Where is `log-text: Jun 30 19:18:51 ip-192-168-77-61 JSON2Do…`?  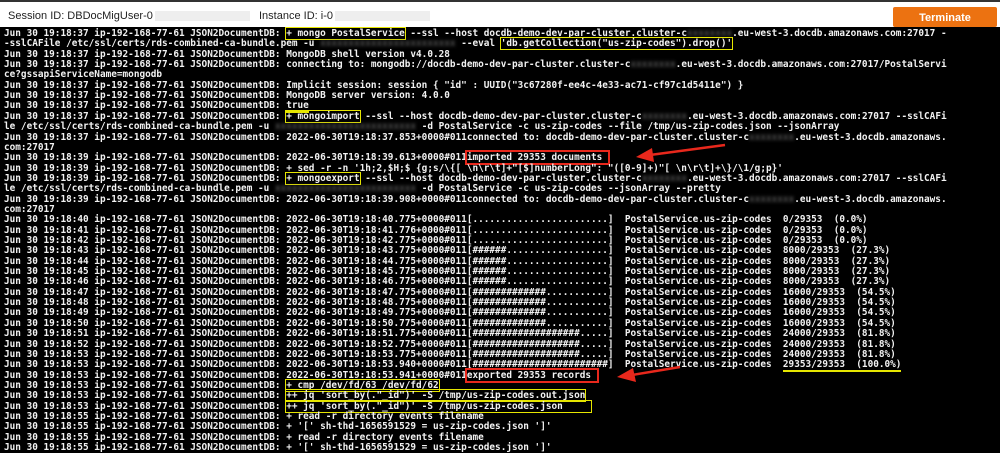
log-text: Jun 30 19:18:51 ip-192-168-77-61 JSON2Do… is located at coordinates (450, 334).